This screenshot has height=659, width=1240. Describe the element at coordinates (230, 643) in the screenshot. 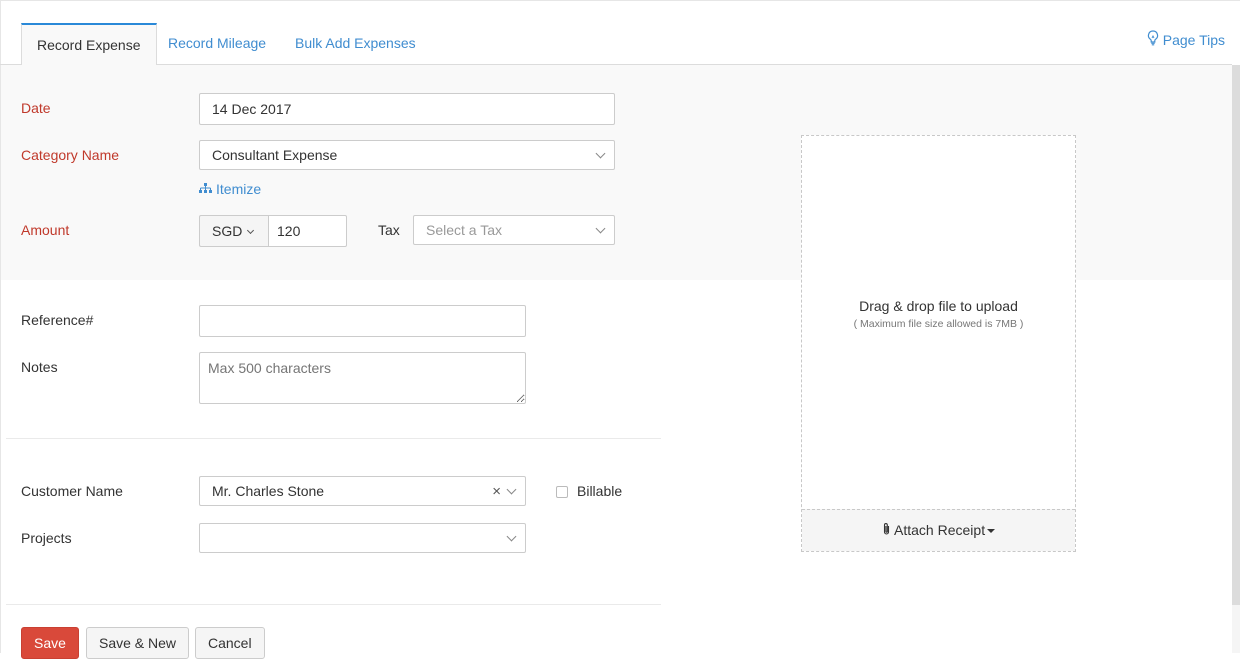

I see `cancel-button: Cancel` at that location.